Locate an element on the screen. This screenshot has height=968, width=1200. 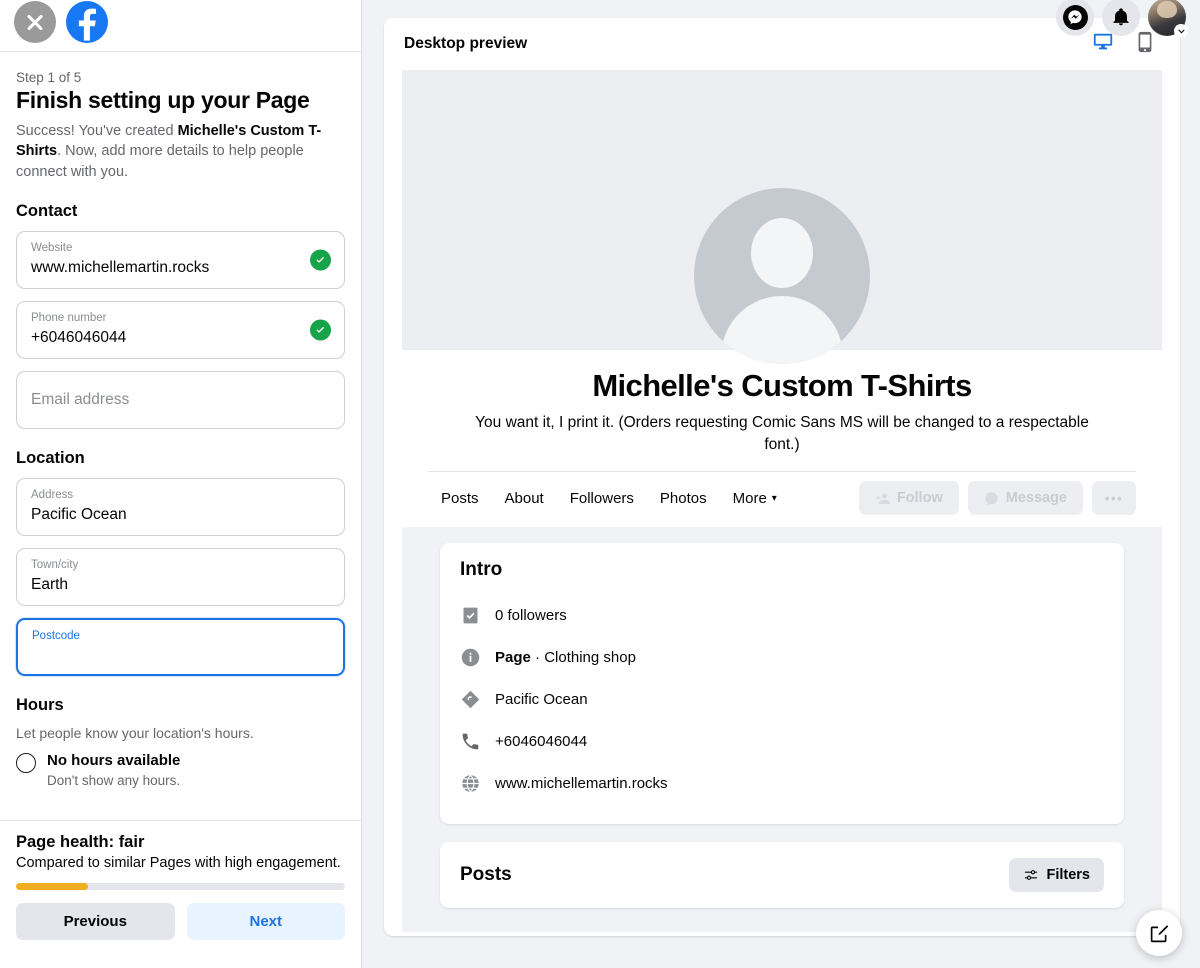
phone-valid-icon is located at coordinates (320, 330).